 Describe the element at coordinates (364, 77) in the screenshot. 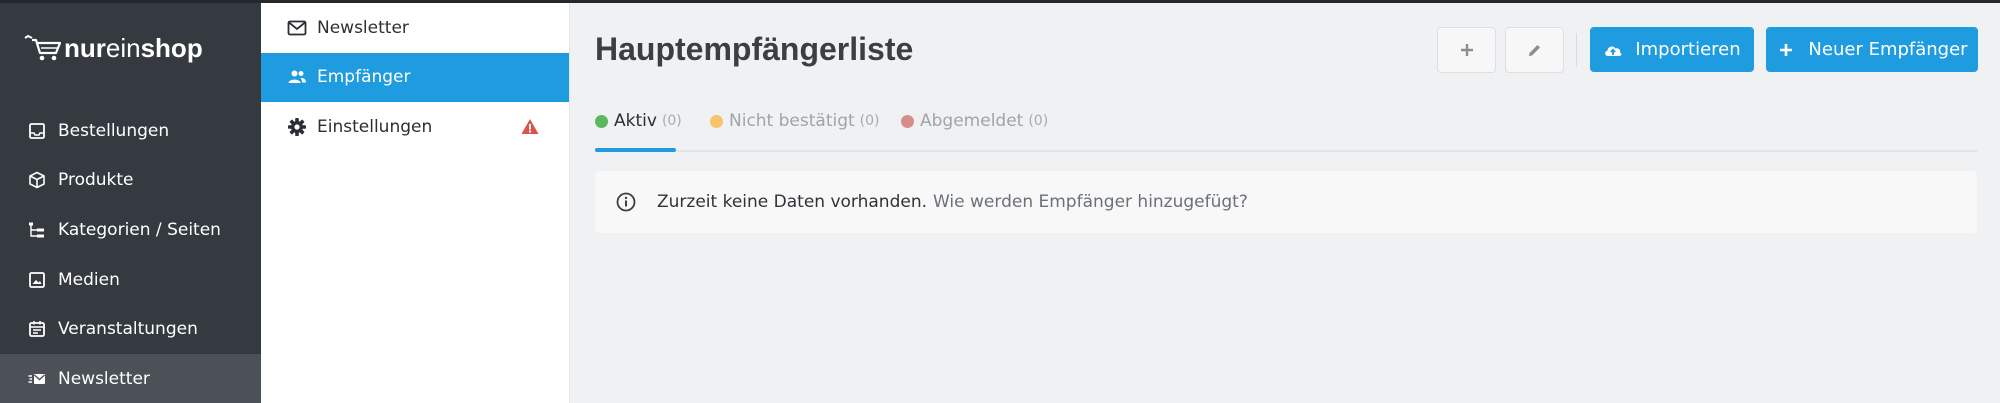

I see `subnav-item-label: Empfänger` at that location.